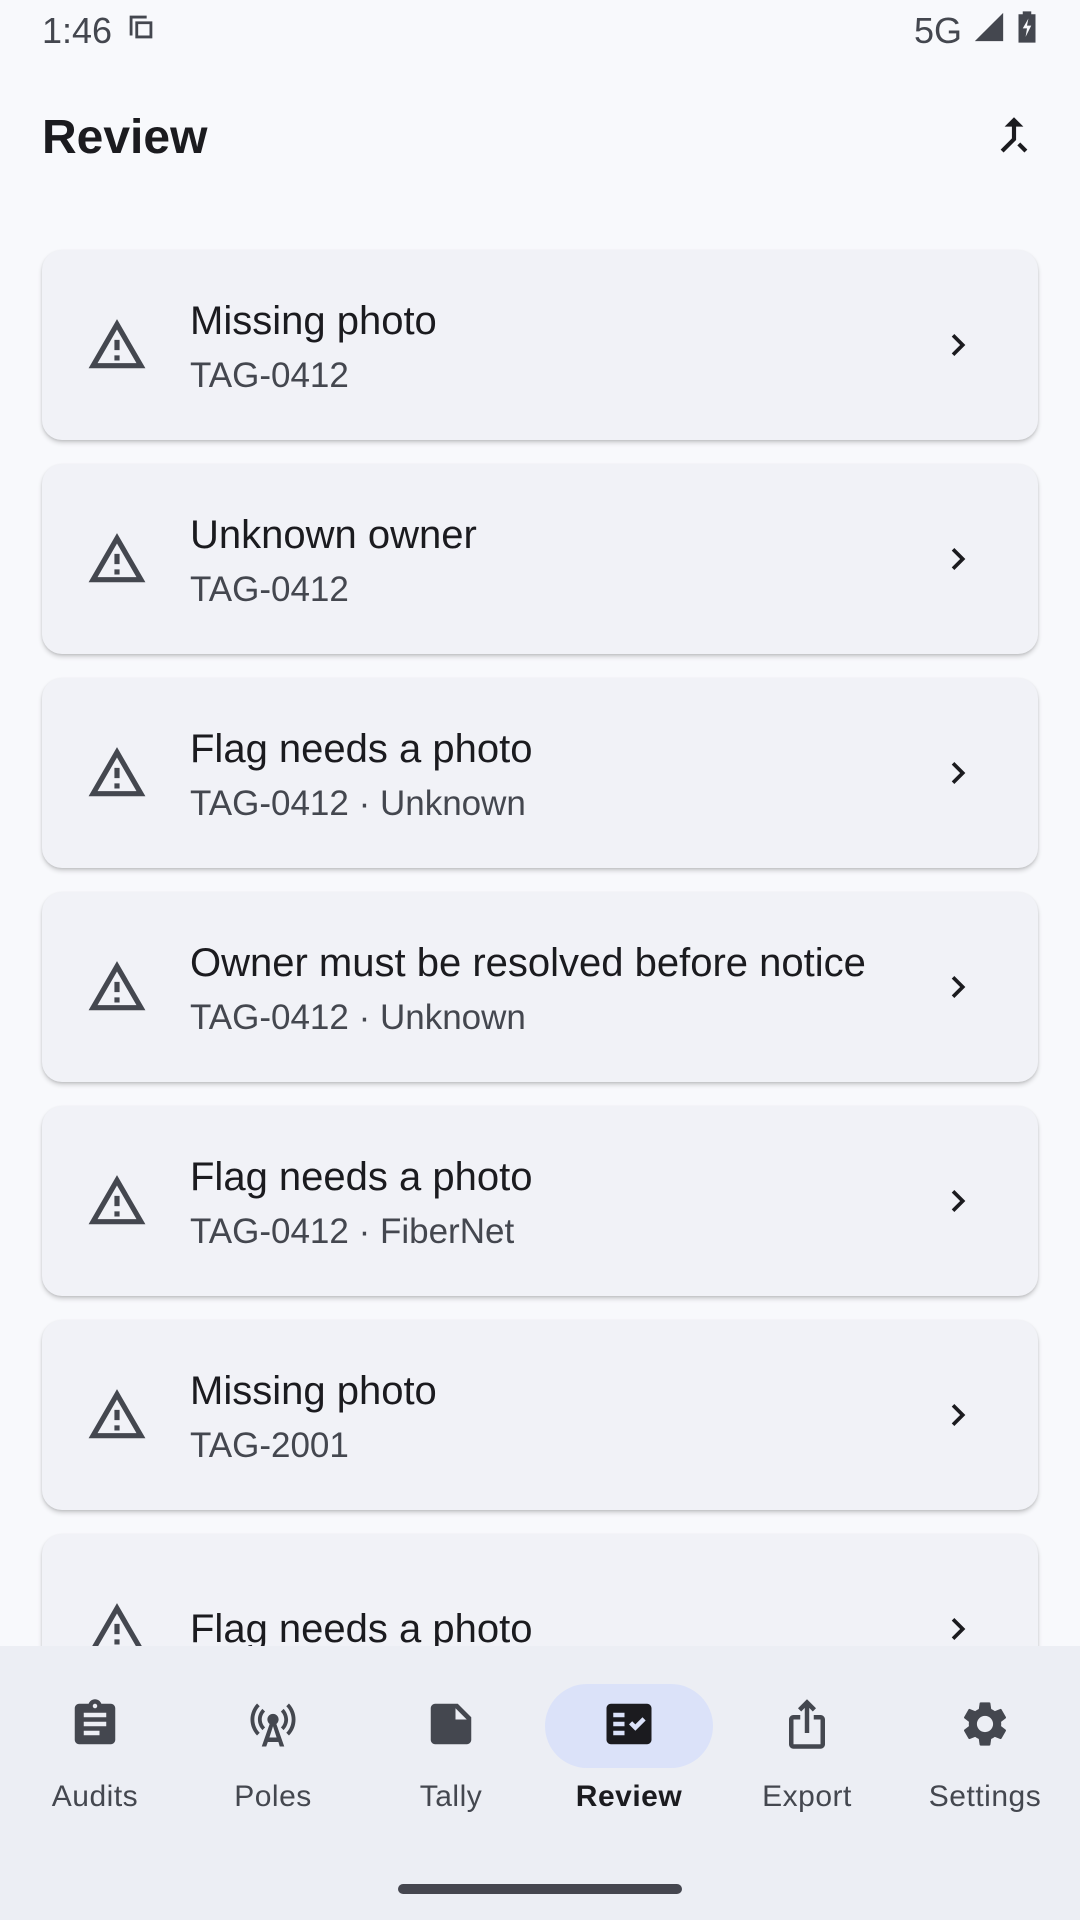 The image size is (1080, 1920). I want to click on fact-check-icon, so click(629, 1726).